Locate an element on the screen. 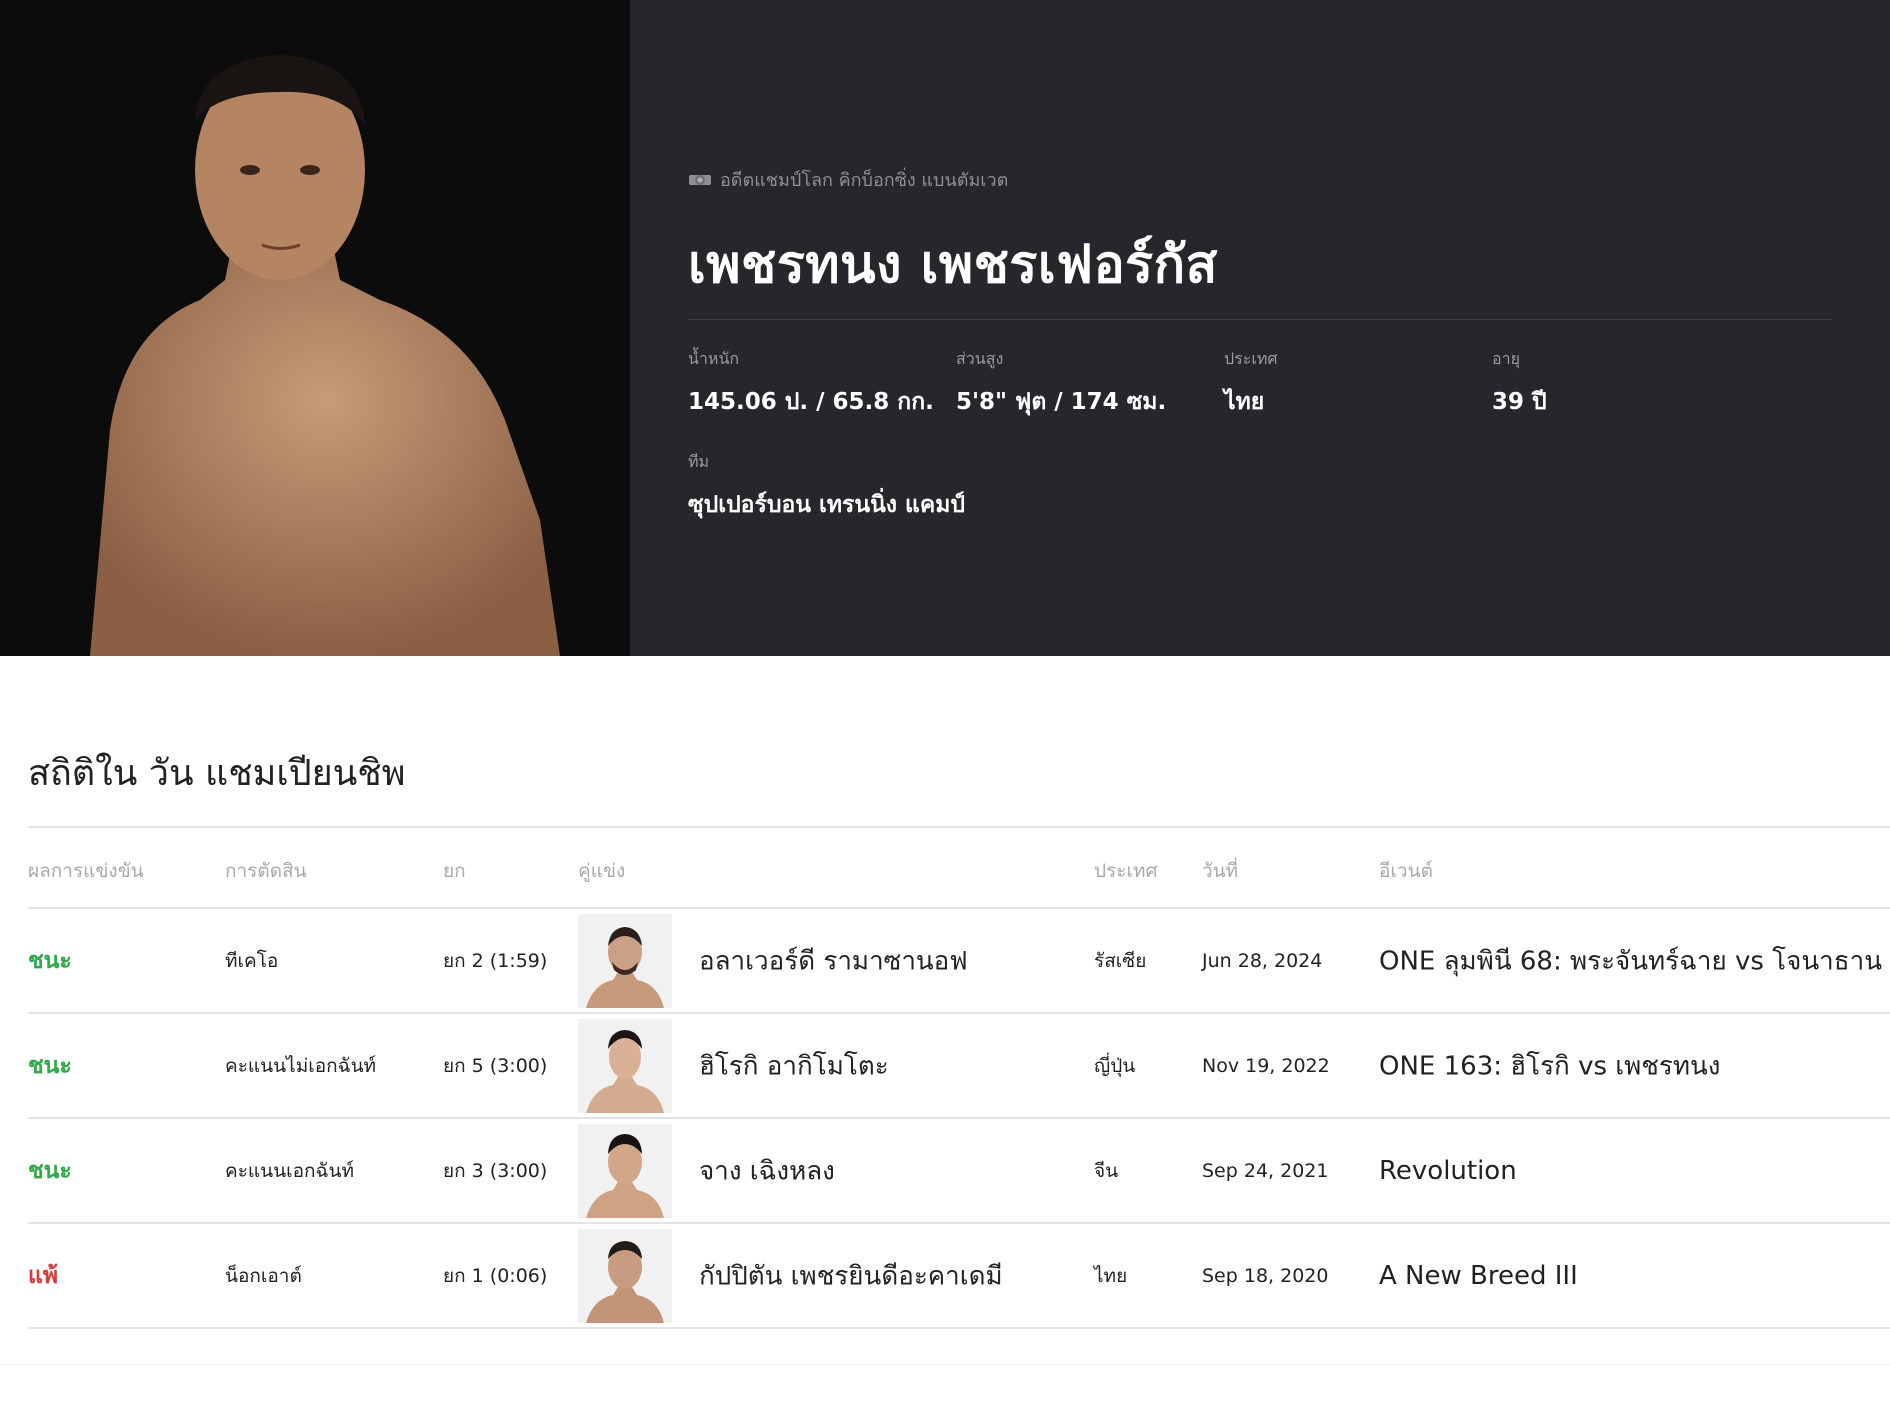 The width and height of the screenshot is (1890, 1417). stat-label: น้ำหนัก is located at coordinates (714, 358).